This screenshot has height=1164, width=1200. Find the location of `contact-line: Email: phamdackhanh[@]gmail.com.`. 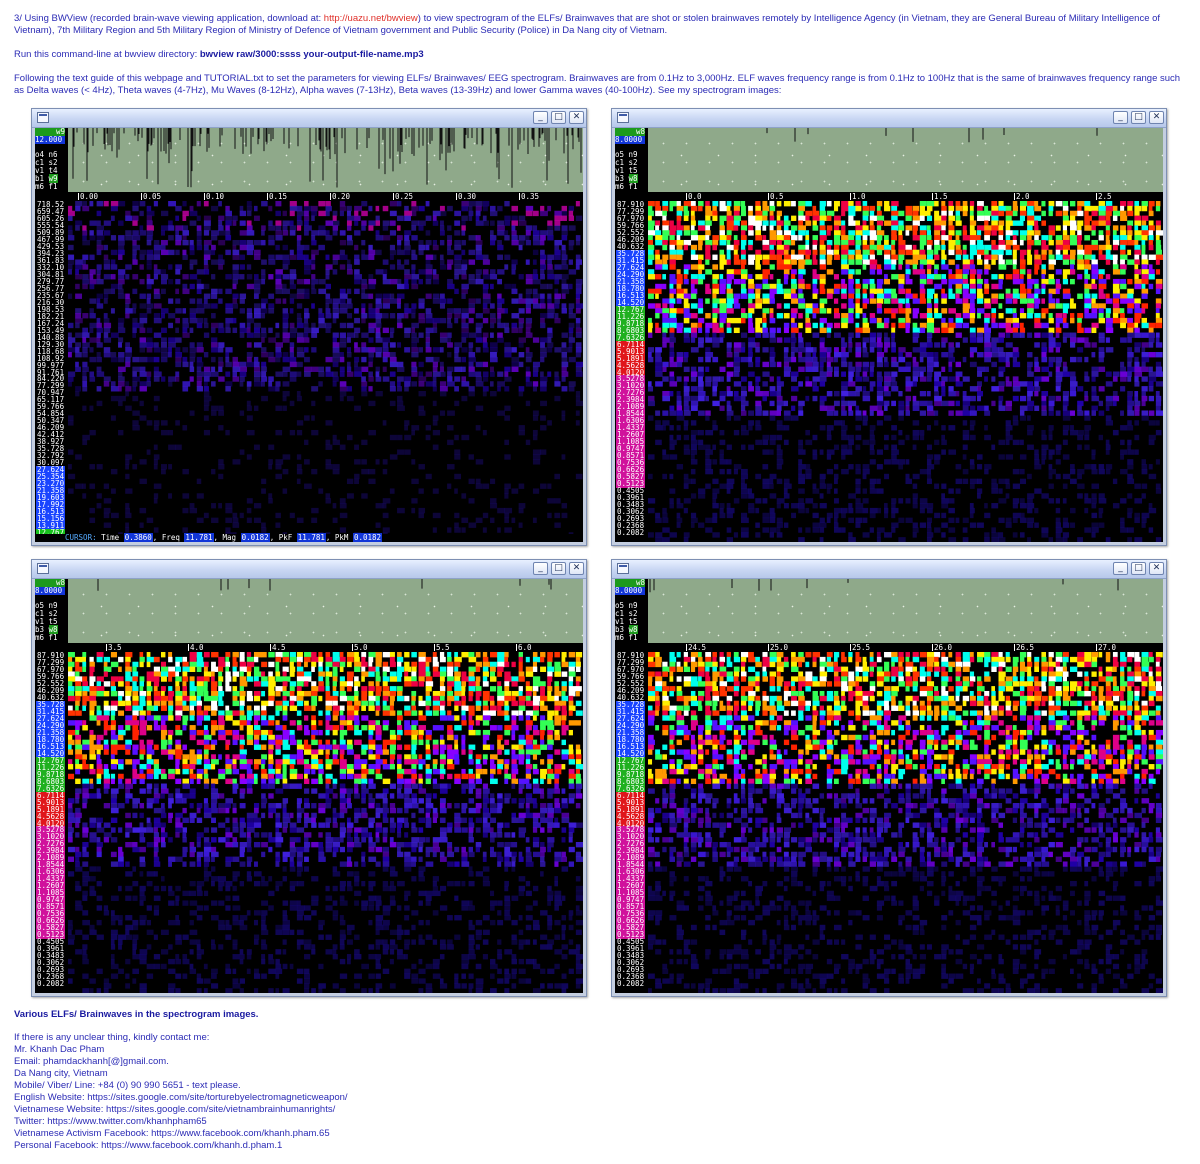

contact-line: Email: phamdackhanh[@]gmail.com. is located at coordinates (91, 1061).